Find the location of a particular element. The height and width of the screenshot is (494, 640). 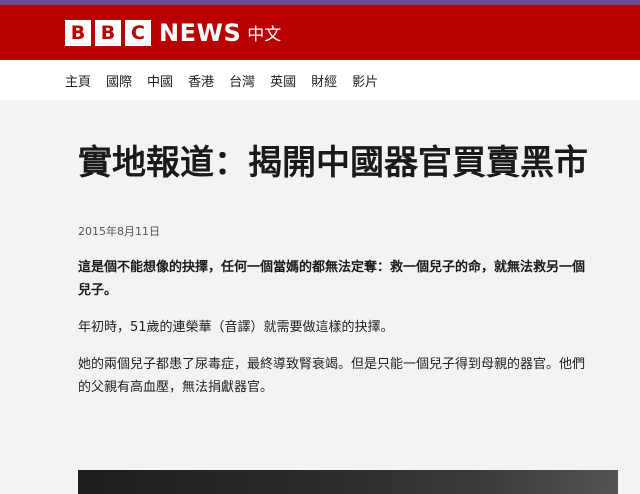

brand-news-label: NEWS is located at coordinates (200, 33).